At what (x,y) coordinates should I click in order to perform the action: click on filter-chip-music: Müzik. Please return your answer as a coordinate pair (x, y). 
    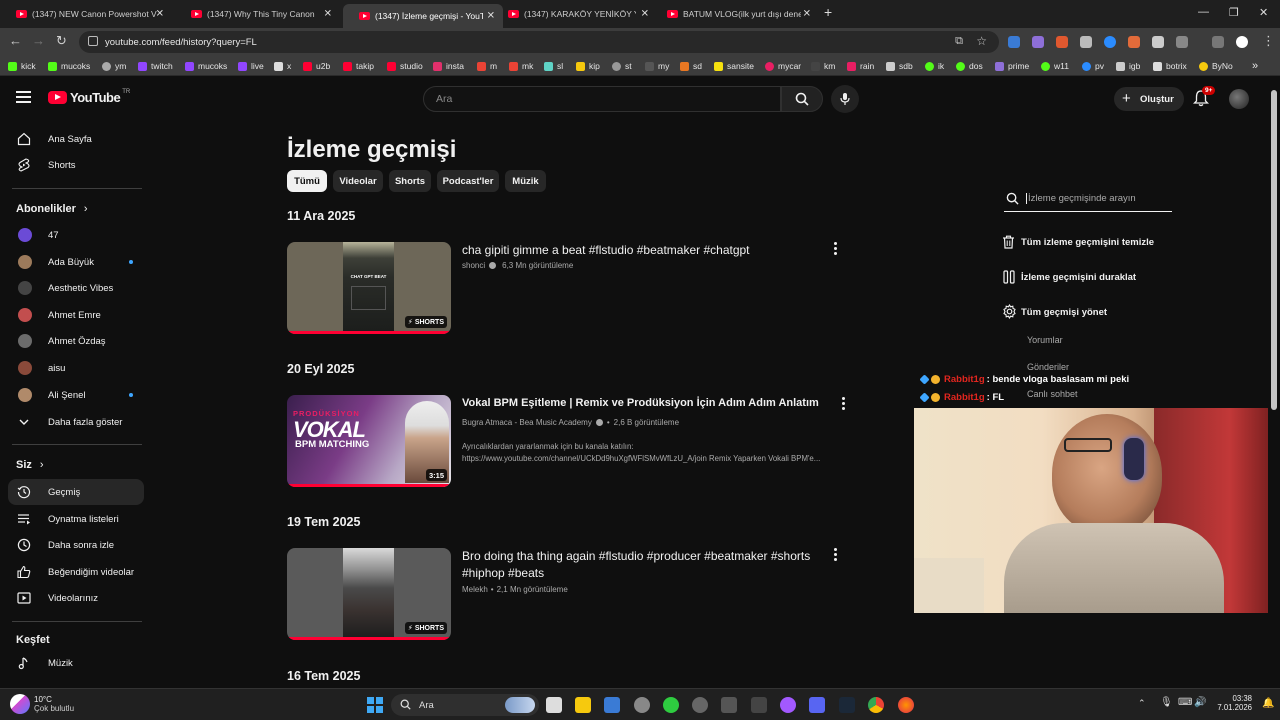
    Looking at the image, I should click on (525, 181).